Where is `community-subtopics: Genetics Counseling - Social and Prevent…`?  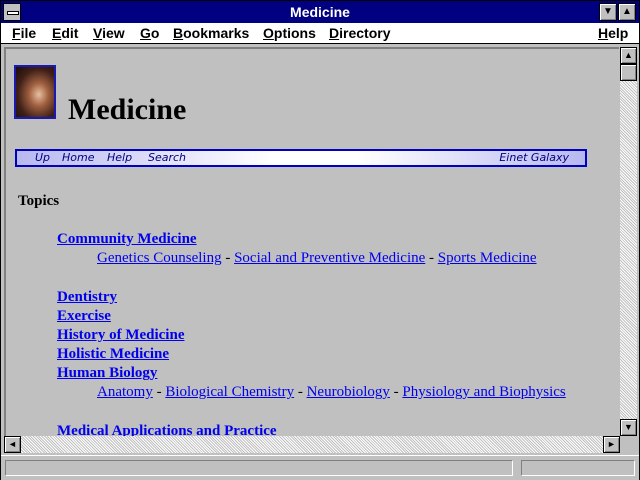 community-subtopics: Genetics Counseling - Social and Prevent… is located at coordinates (317, 258).